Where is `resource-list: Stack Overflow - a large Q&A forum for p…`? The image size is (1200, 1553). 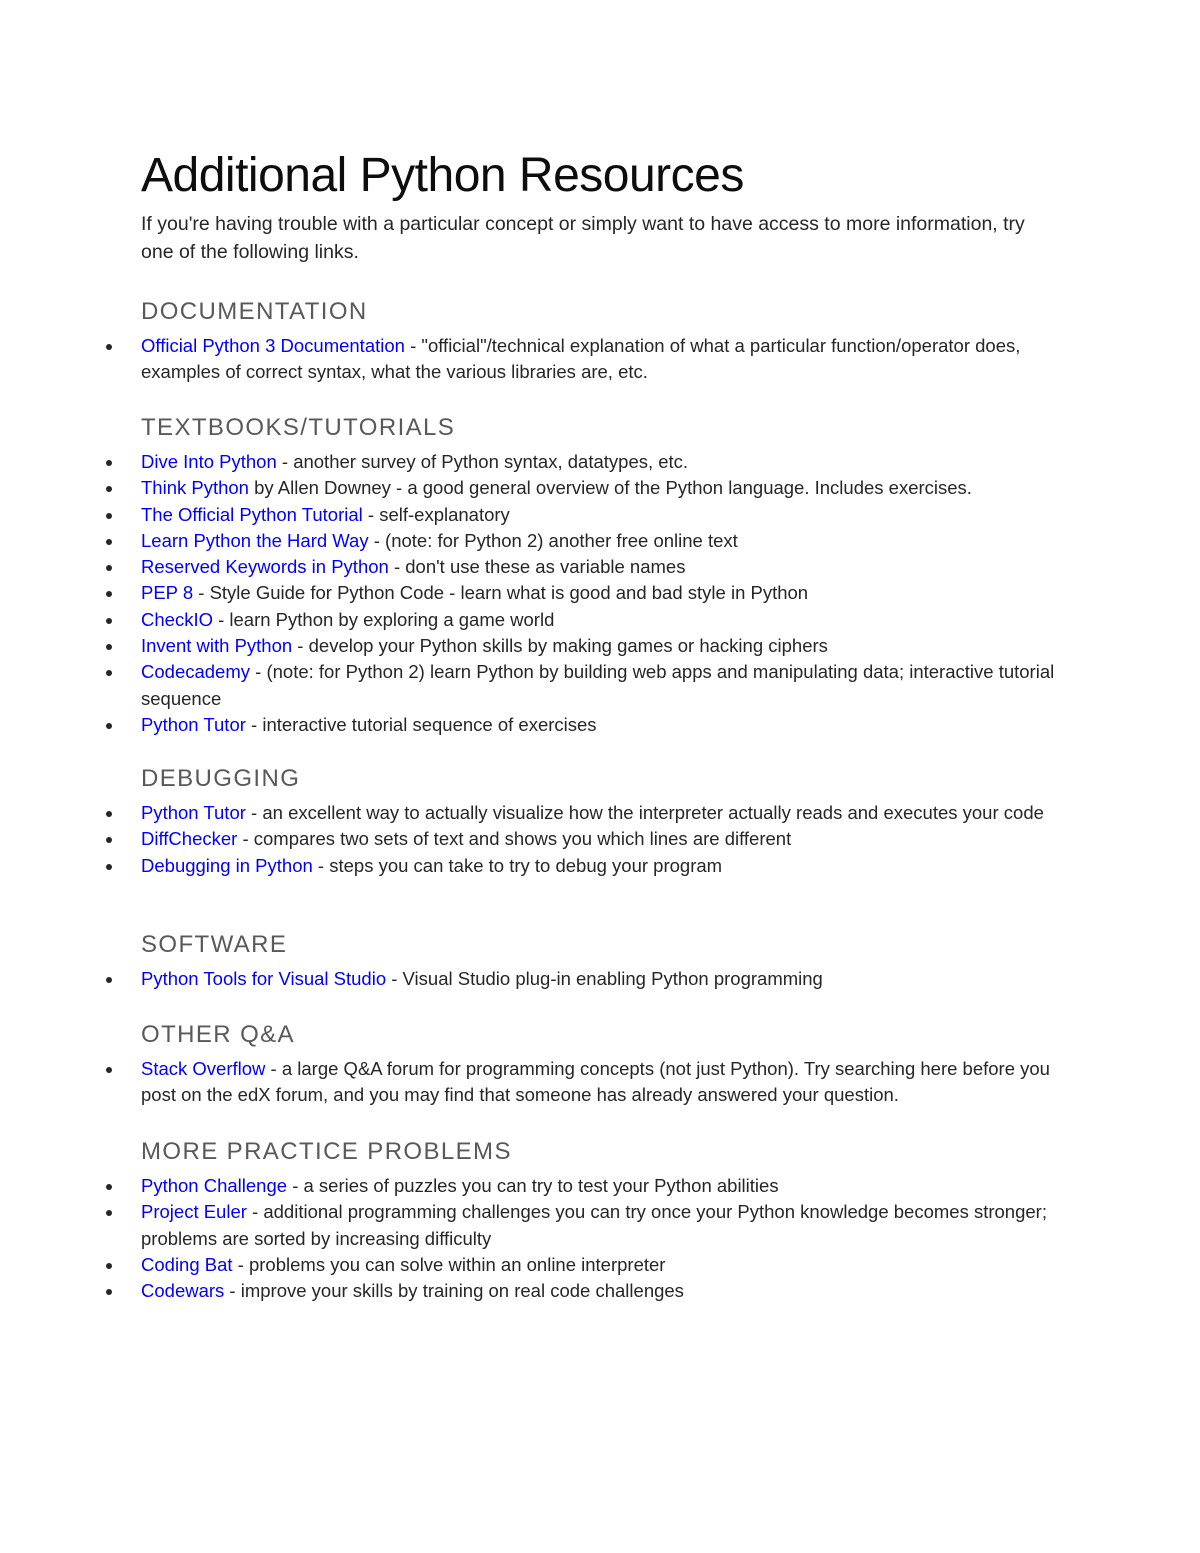
resource-list: Stack Overflow - a large Q&A forum for p… is located at coordinates (600, 1082).